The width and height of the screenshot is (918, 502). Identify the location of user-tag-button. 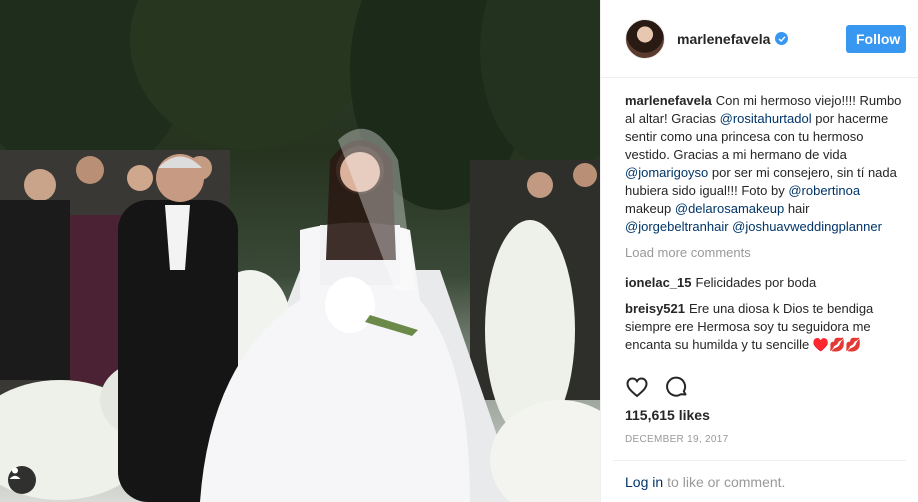
(22, 480).